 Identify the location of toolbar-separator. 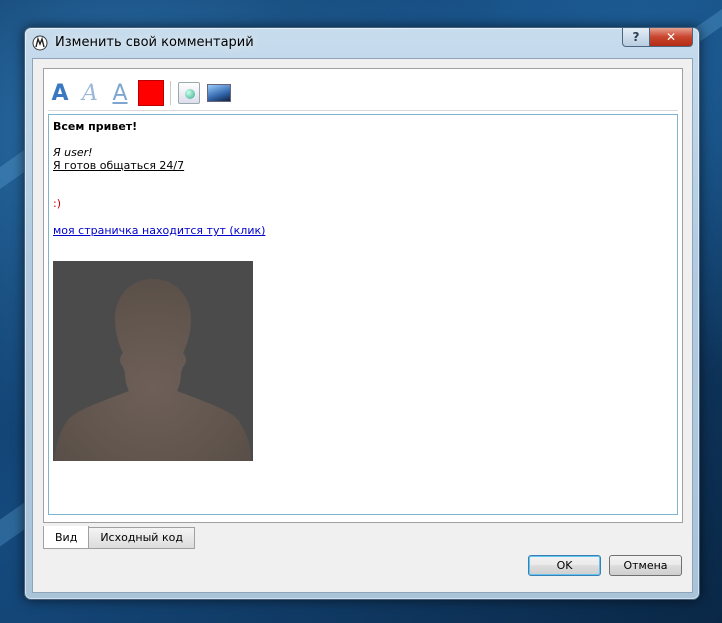
(170, 93).